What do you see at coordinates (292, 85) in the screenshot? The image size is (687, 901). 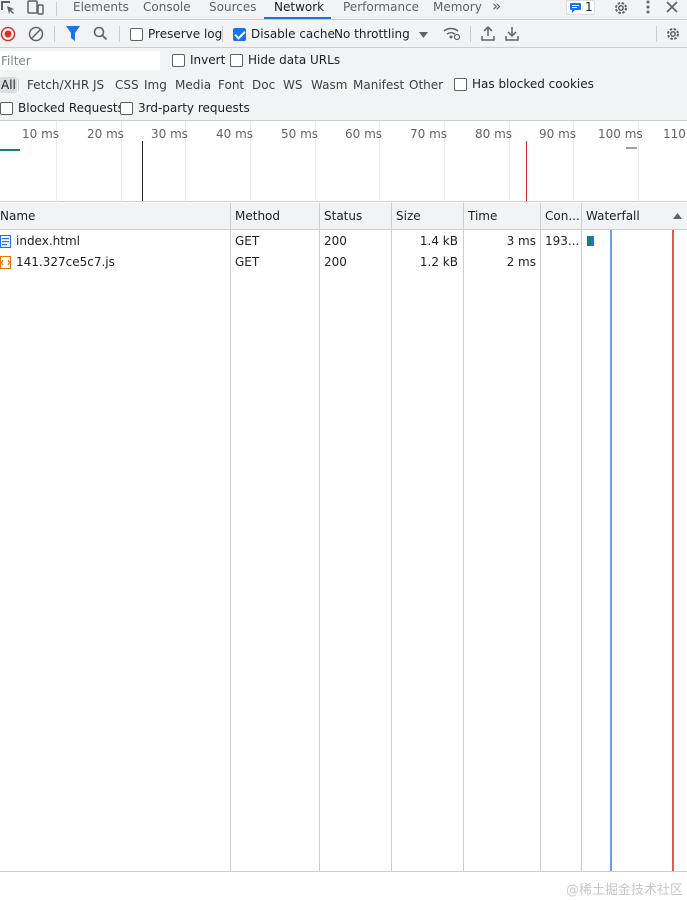 I see `type-chip-ws: WS` at bounding box center [292, 85].